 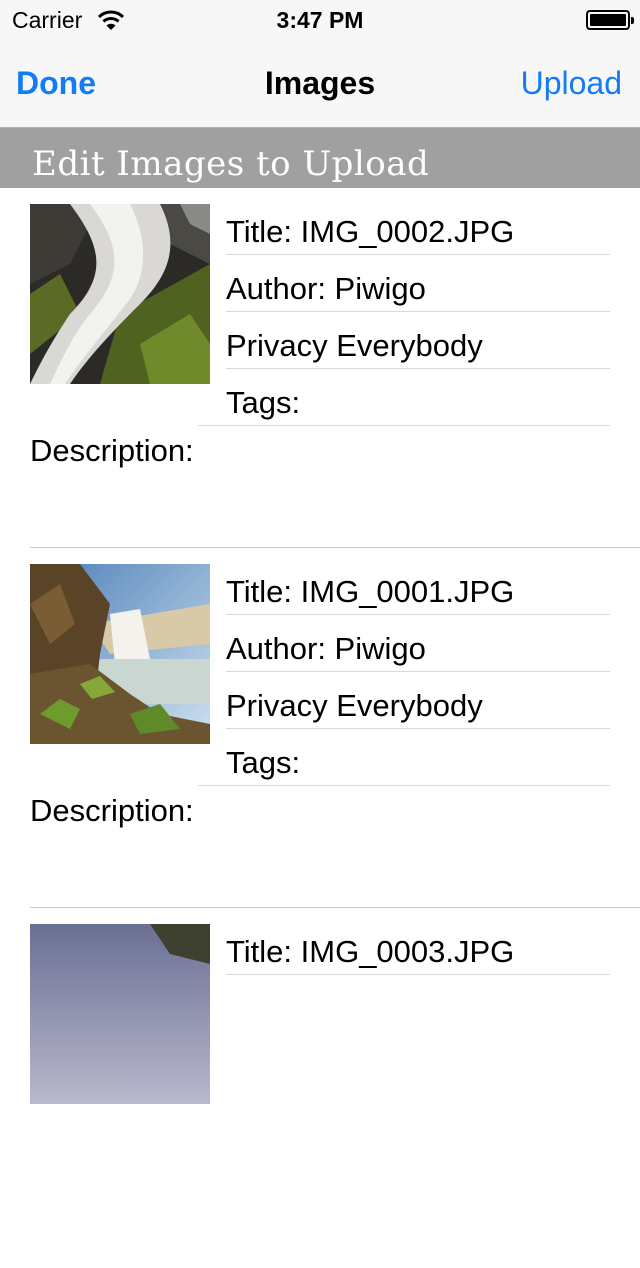 I want to click on title-label: Title: IMG_0002.JPG, so click(x=370, y=231).